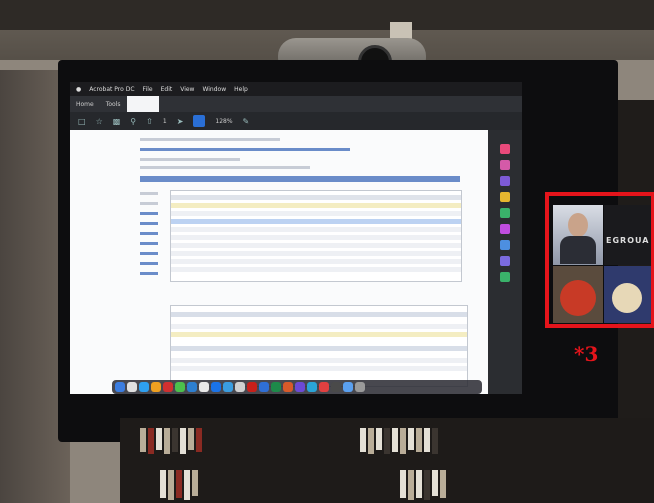 This screenshot has height=503, width=654. I want to click on trash-icon, so click(360, 387).